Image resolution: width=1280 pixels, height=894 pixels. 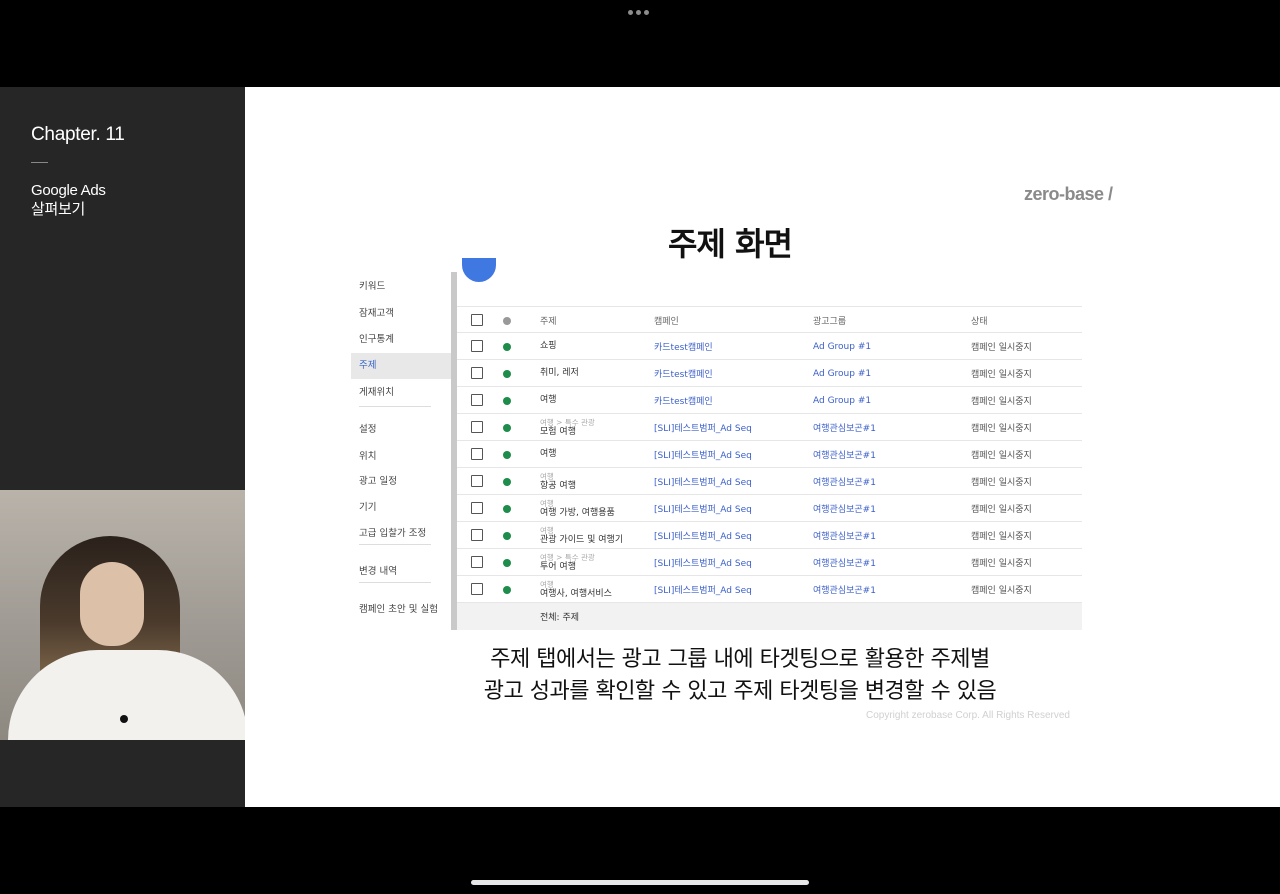 I want to click on table-row: 여행 [SLI]테스트범퍼_Ad Seq 여행관심보곤#1 캠페인 일시중지, so click(x=769, y=454).